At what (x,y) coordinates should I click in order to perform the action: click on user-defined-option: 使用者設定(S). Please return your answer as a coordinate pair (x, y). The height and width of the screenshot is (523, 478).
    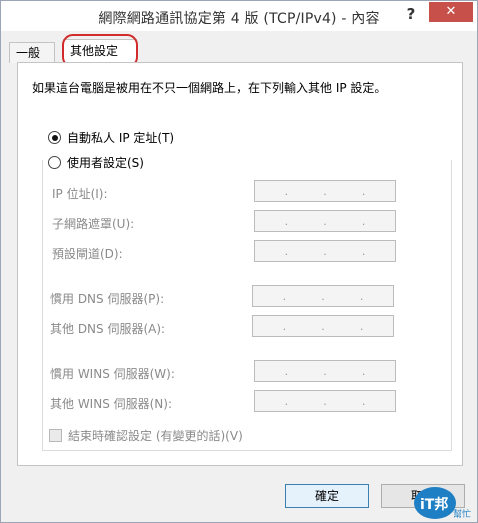
    Looking at the image, I should click on (98, 162).